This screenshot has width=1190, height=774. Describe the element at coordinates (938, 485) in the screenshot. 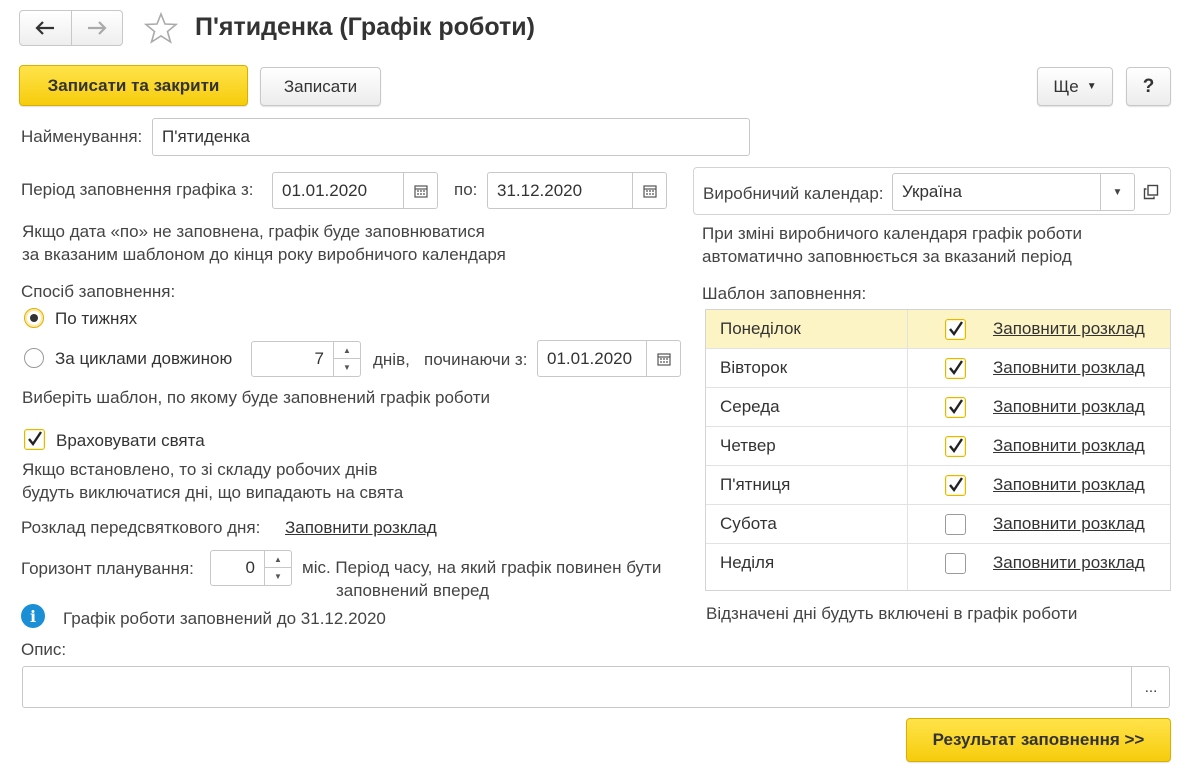

I see `table-row: П'ятниця Заповнити розклад` at that location.